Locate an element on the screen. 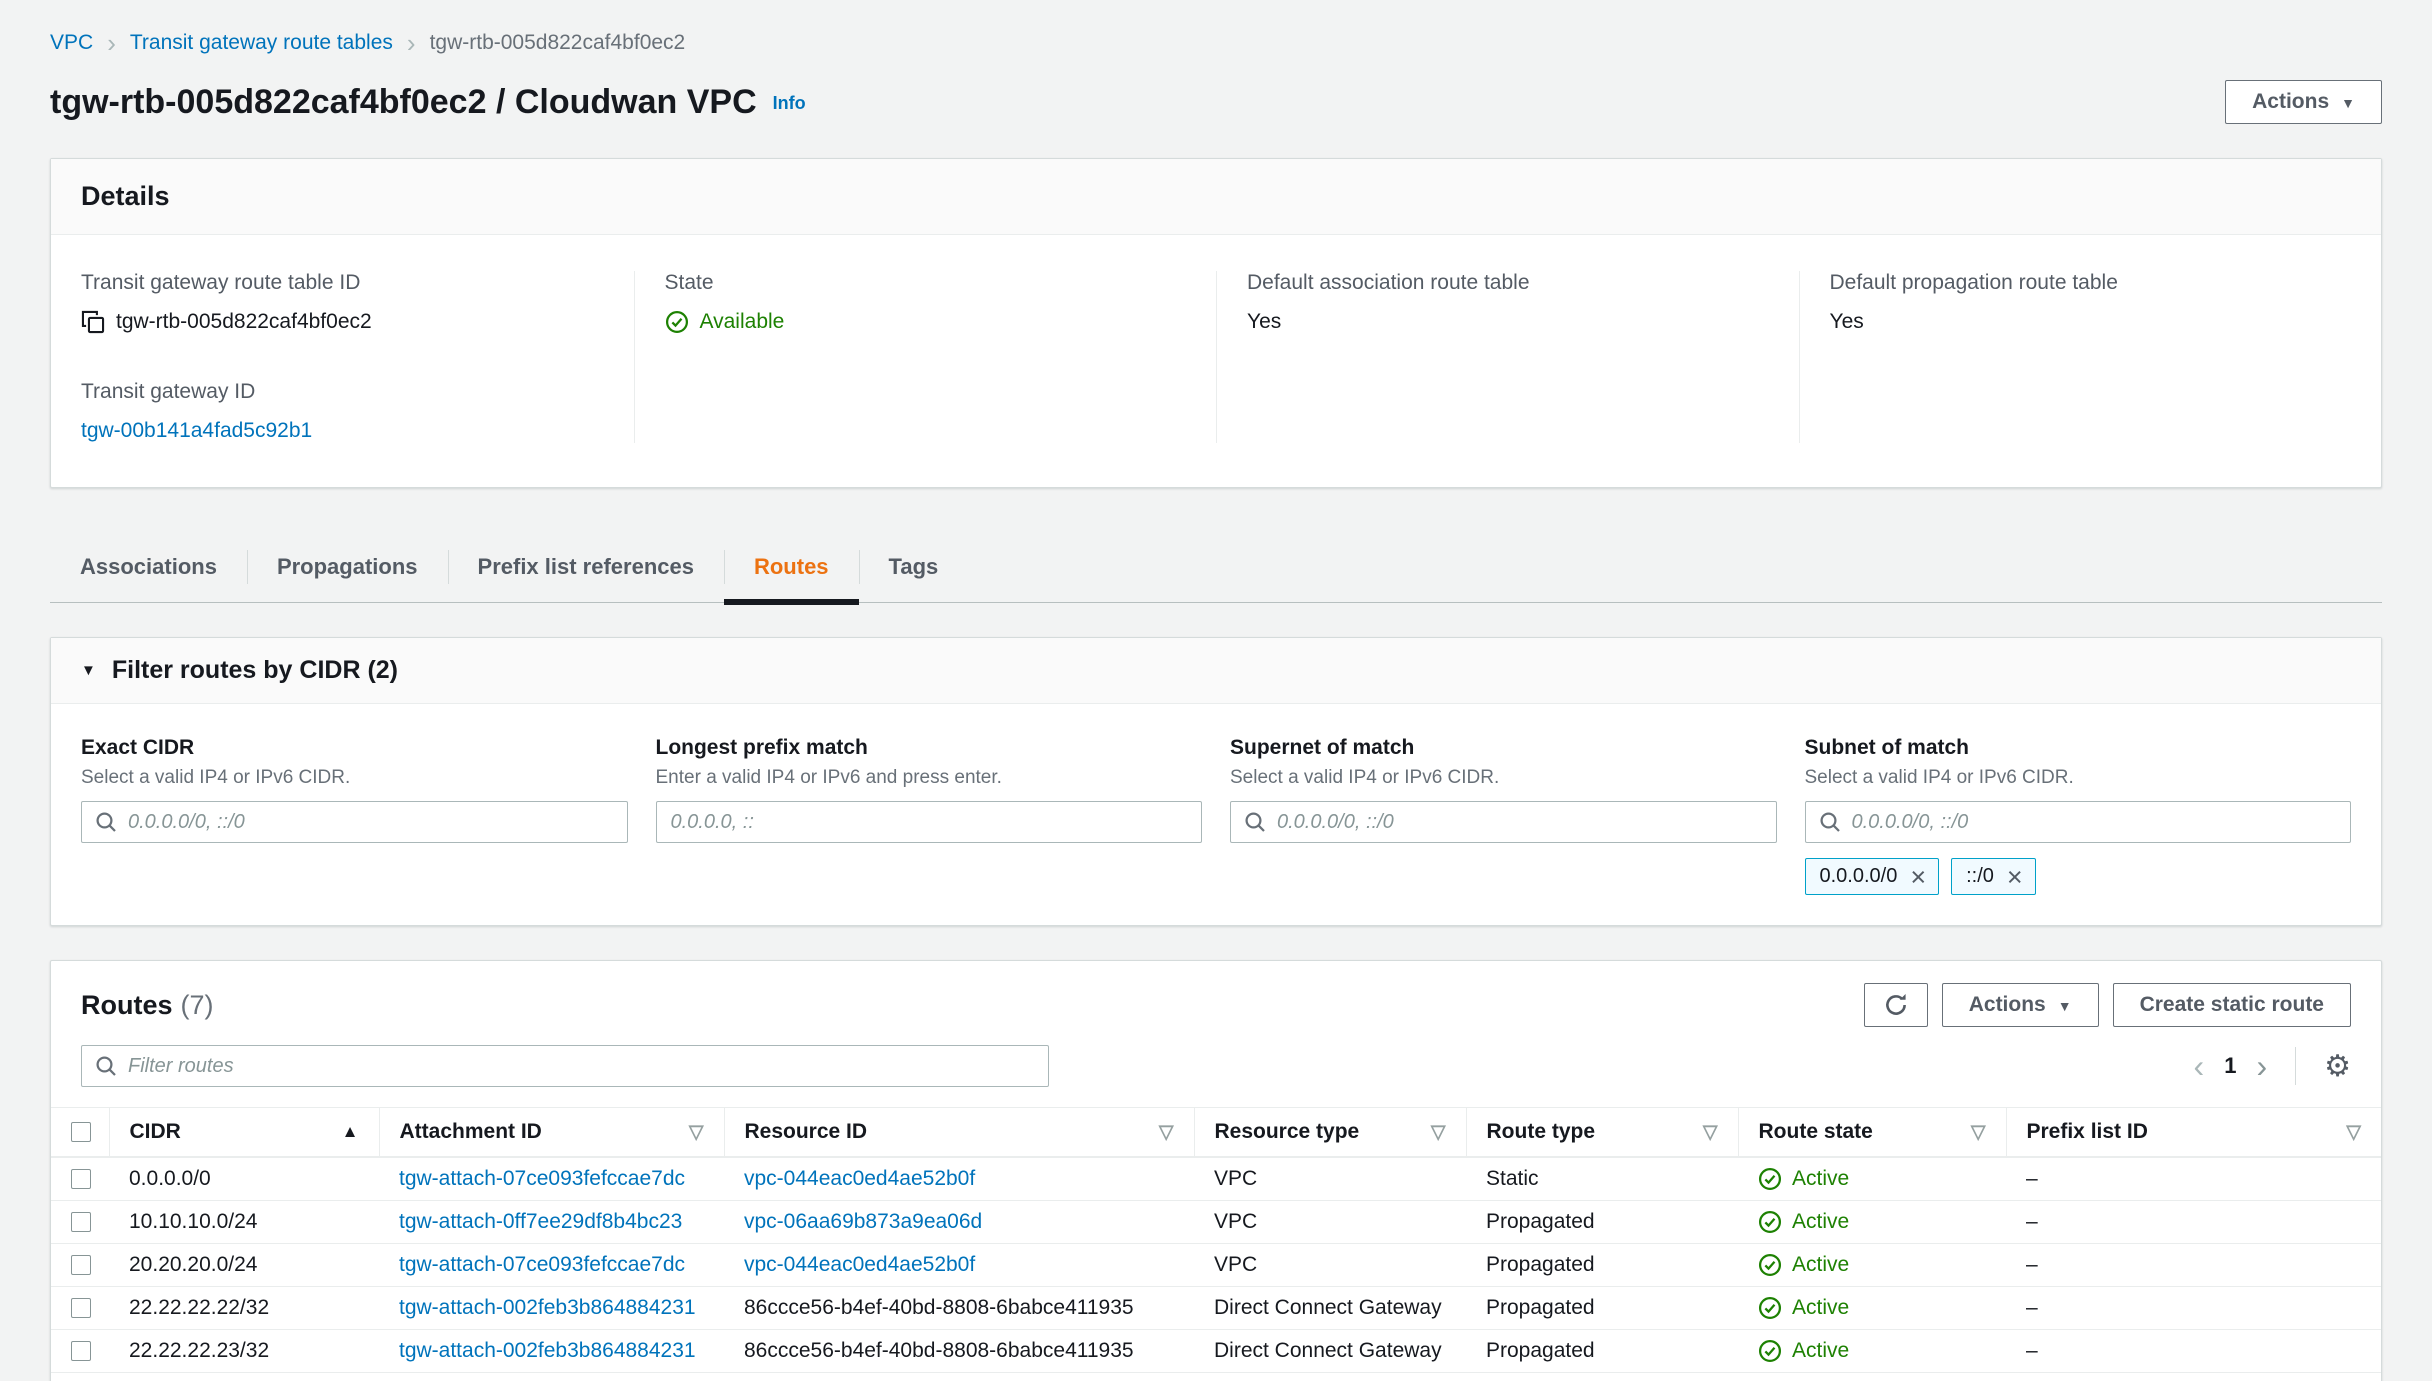  breadcrumb-vpc: VPC is located at coordinates (71, 43).